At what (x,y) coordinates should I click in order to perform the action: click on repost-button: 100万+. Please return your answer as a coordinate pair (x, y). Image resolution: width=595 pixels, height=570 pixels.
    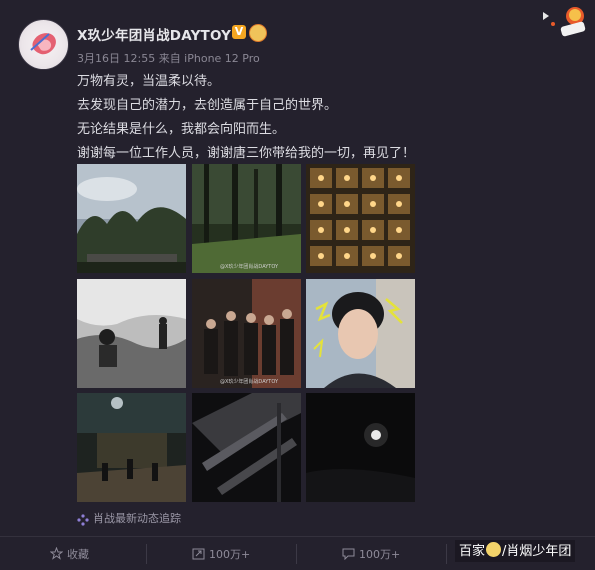
    Looking at the image, I should click on (221, 554).